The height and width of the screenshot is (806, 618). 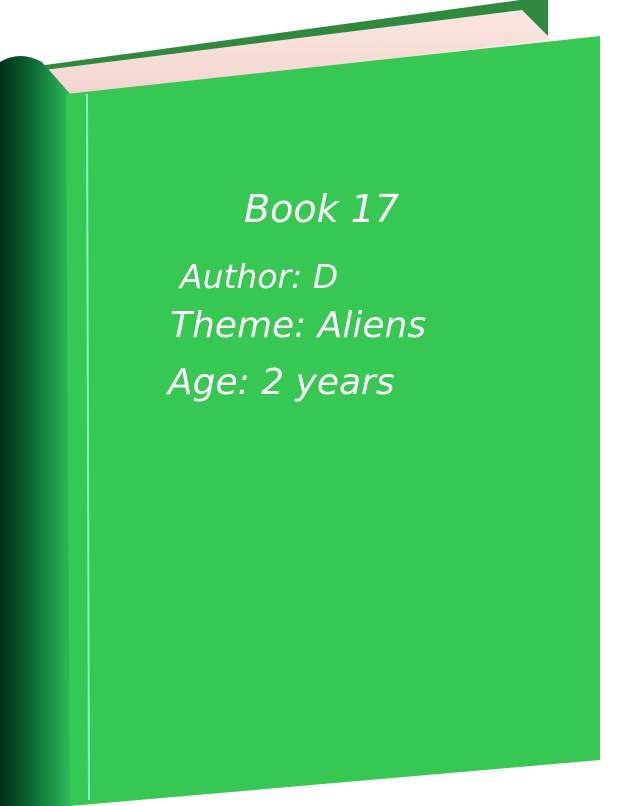 What do you see at coordinates (322, 209) in the screenshot?
I see `book-title: Book 17` at bounding box center [322, 209].